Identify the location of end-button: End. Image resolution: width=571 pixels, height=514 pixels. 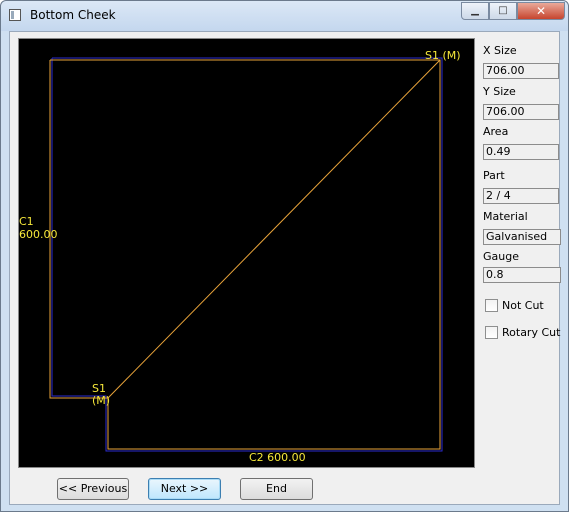
(276, 489).